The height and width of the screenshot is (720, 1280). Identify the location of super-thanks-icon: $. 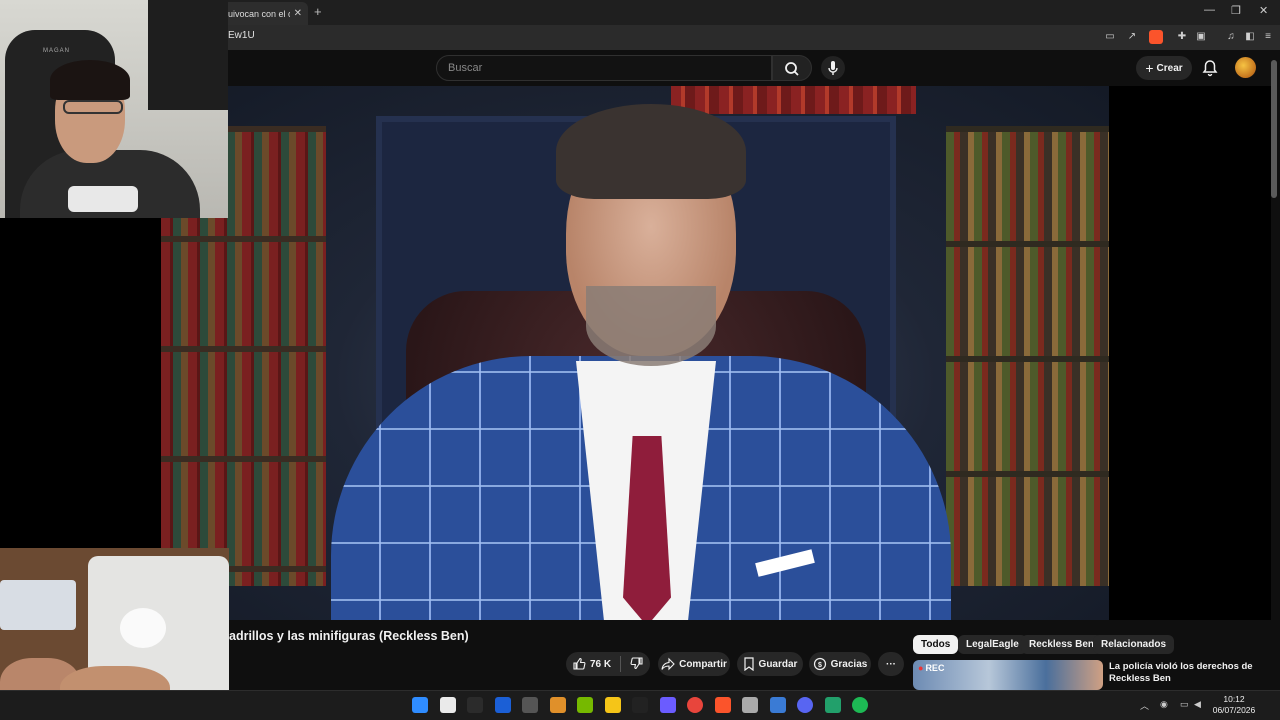
(819, 664).